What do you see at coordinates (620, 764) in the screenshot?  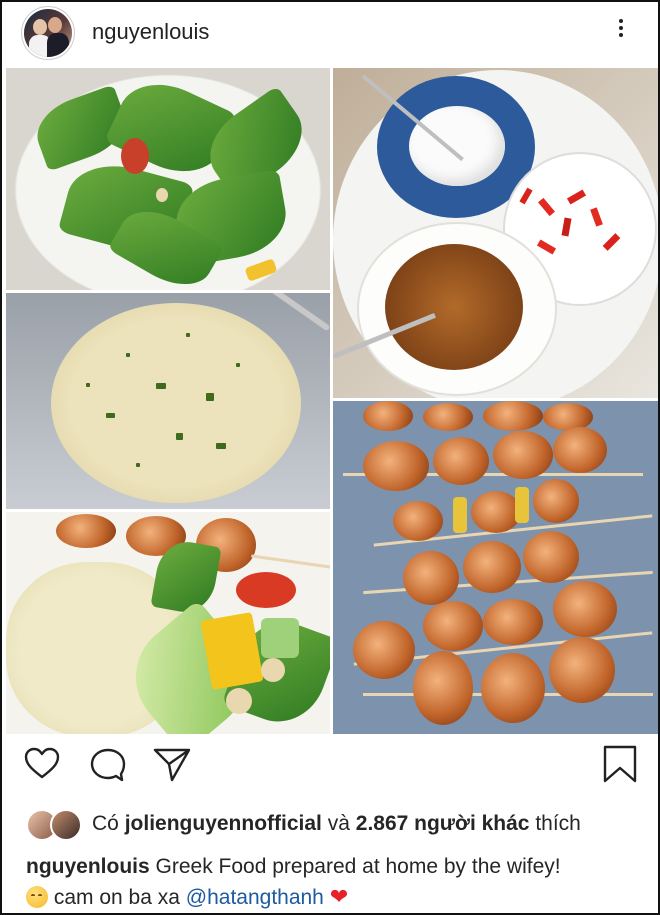 I see `bookmark-icon` at bounding box center [620, 764].